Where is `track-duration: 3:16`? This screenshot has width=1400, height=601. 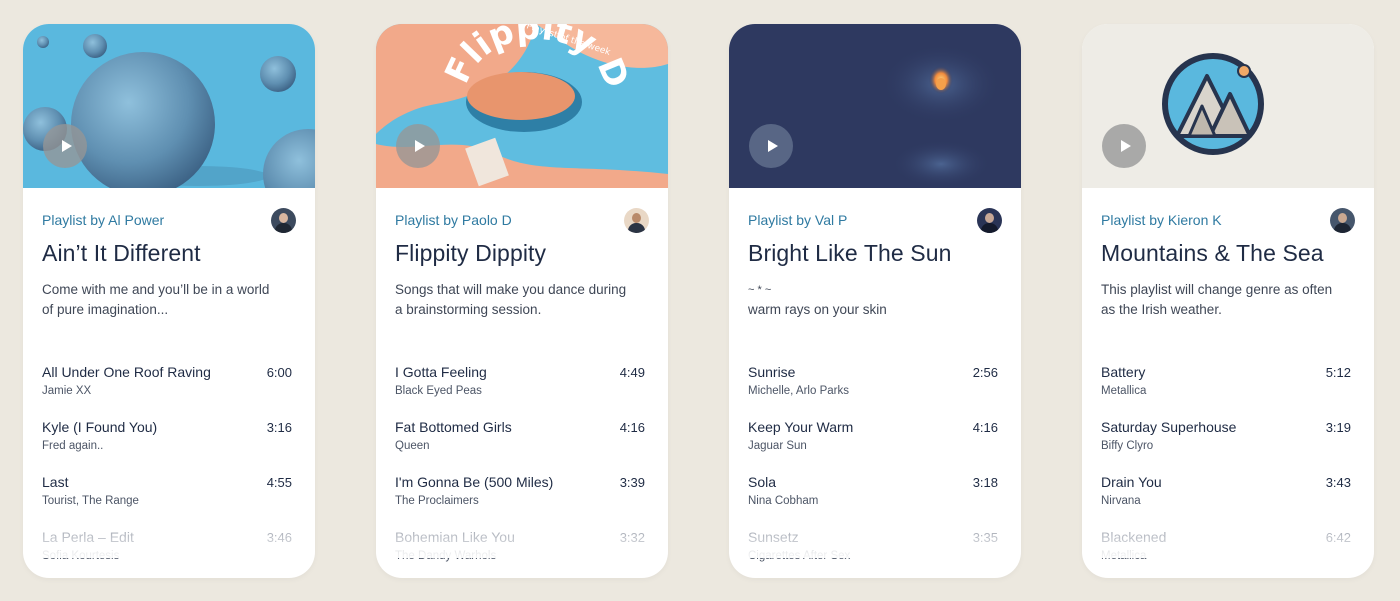 track-duration: 3:16 is located at coordinates (279, 427).